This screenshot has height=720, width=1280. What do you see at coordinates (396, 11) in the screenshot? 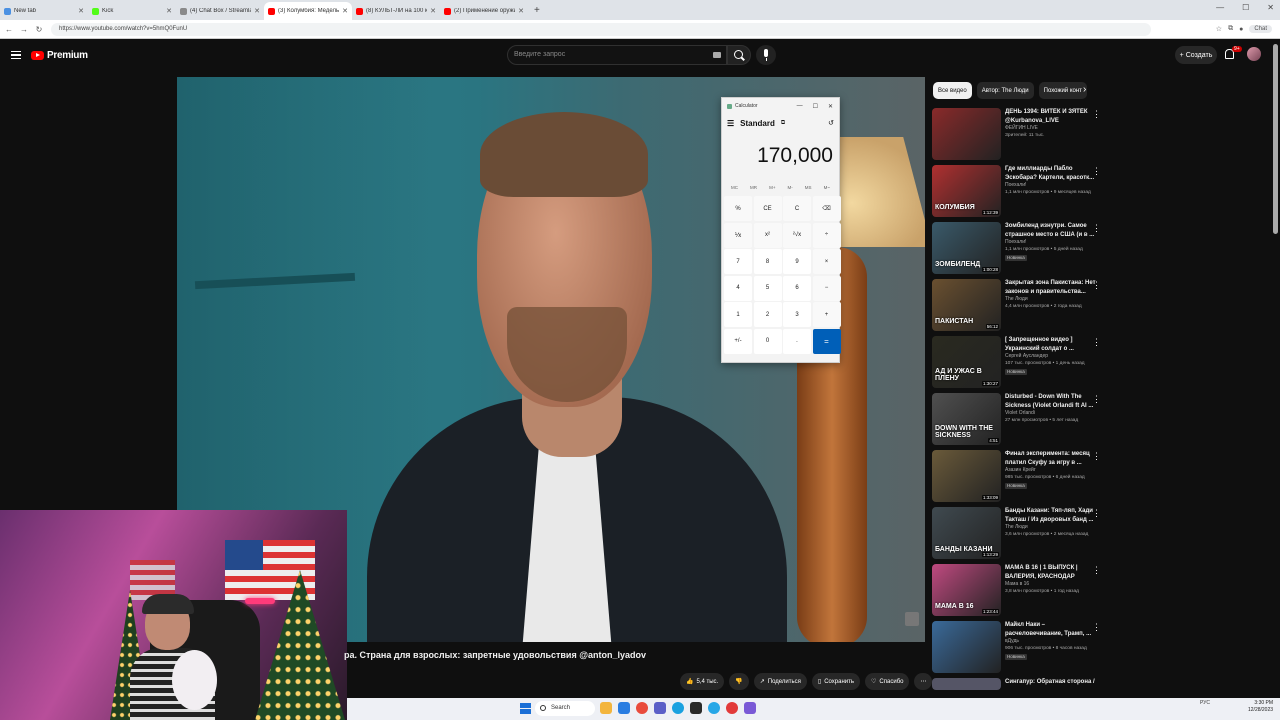
I see `browser-tab: (8) КУЛЬТ-ЛИ на 100 кг. МЫ ПРИ✕` at bounding box center [396, 11].